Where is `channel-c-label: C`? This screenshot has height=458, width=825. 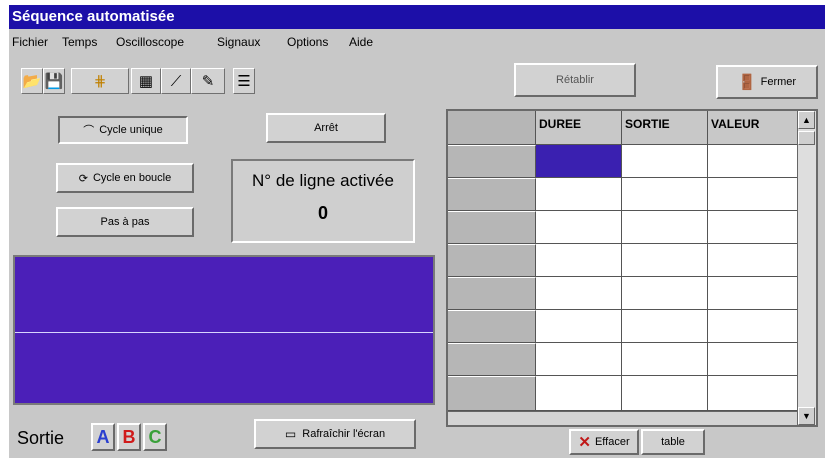
channel-c-label: C is located at coordinates (155, 436).